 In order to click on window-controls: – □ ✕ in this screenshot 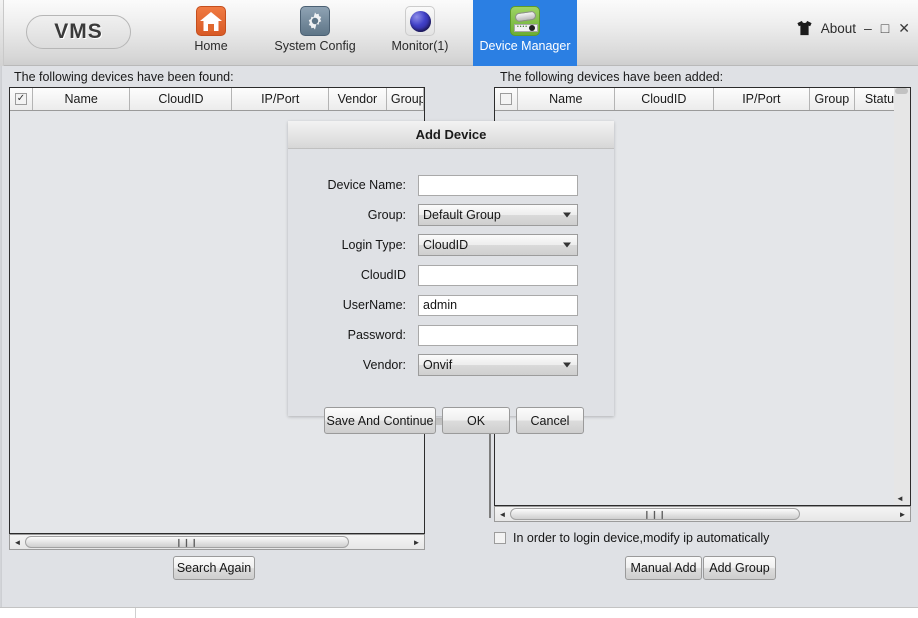, I will do `click(887, 28)`.